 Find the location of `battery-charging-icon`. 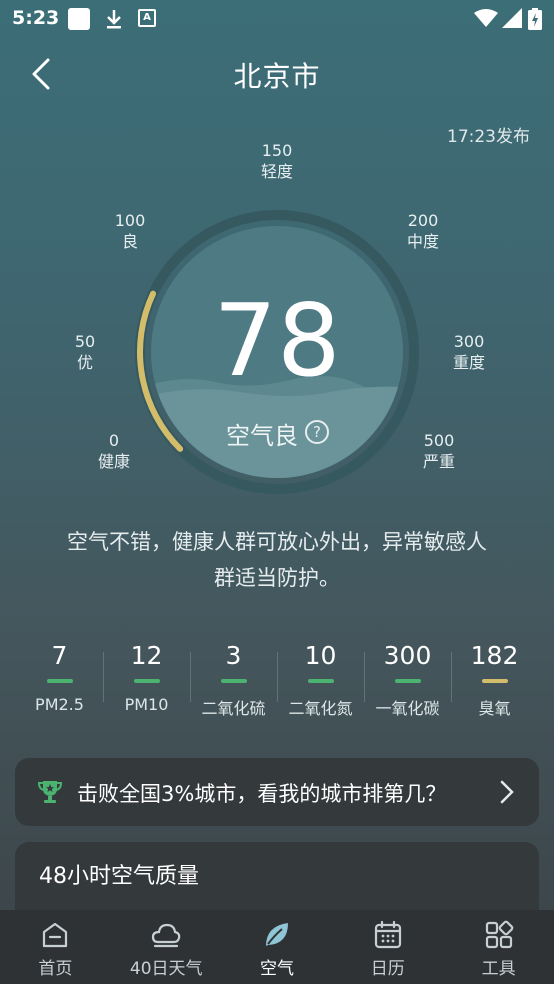

battery-charging-icon is located at coordinates (535, 19).